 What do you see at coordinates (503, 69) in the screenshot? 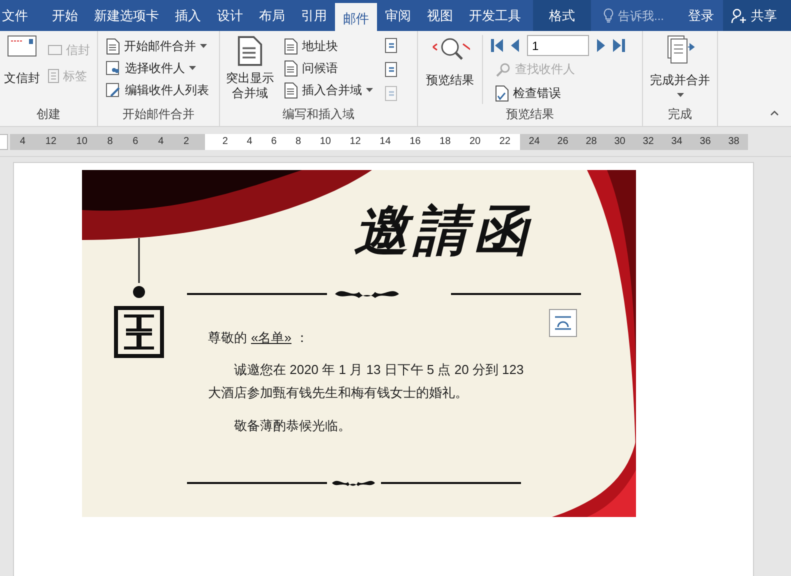
I see `search-icon` at bounding box center [503, 69].